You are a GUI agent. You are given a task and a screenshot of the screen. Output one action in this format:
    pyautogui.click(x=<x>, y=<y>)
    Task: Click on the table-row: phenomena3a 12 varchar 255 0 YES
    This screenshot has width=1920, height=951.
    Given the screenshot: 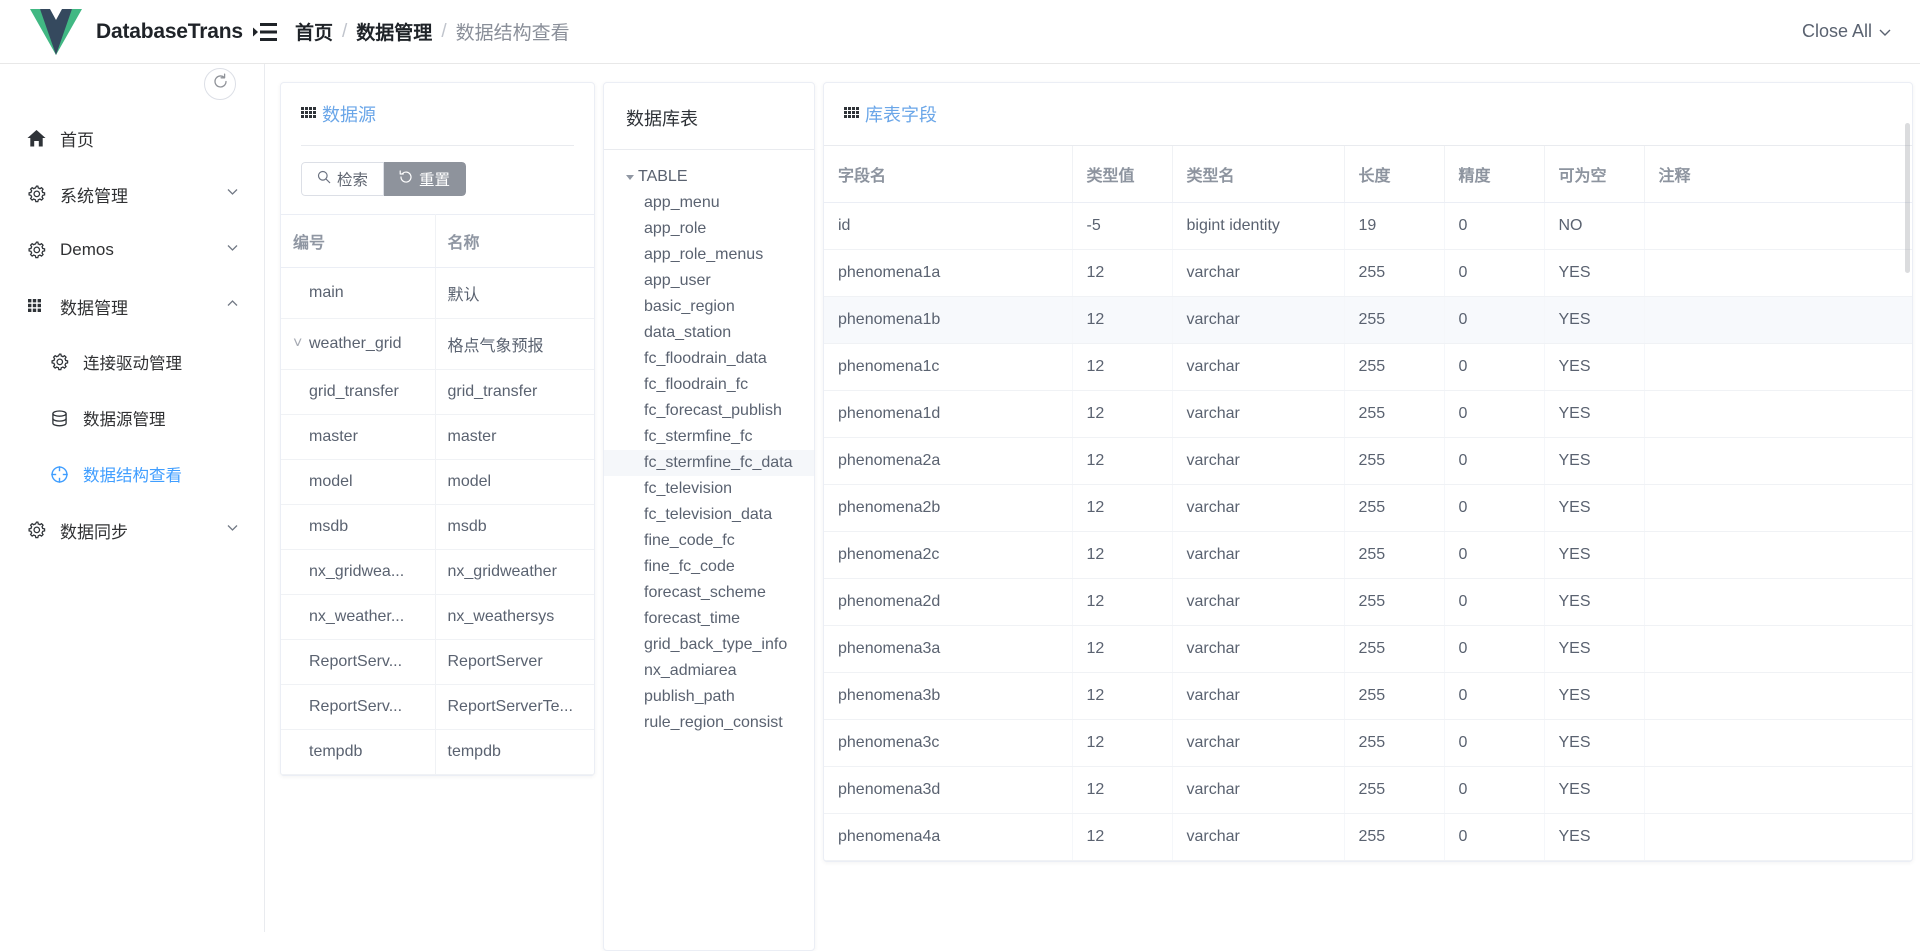 What is the action you would take?
    pyautogui.click(x=1368, y=649)
    